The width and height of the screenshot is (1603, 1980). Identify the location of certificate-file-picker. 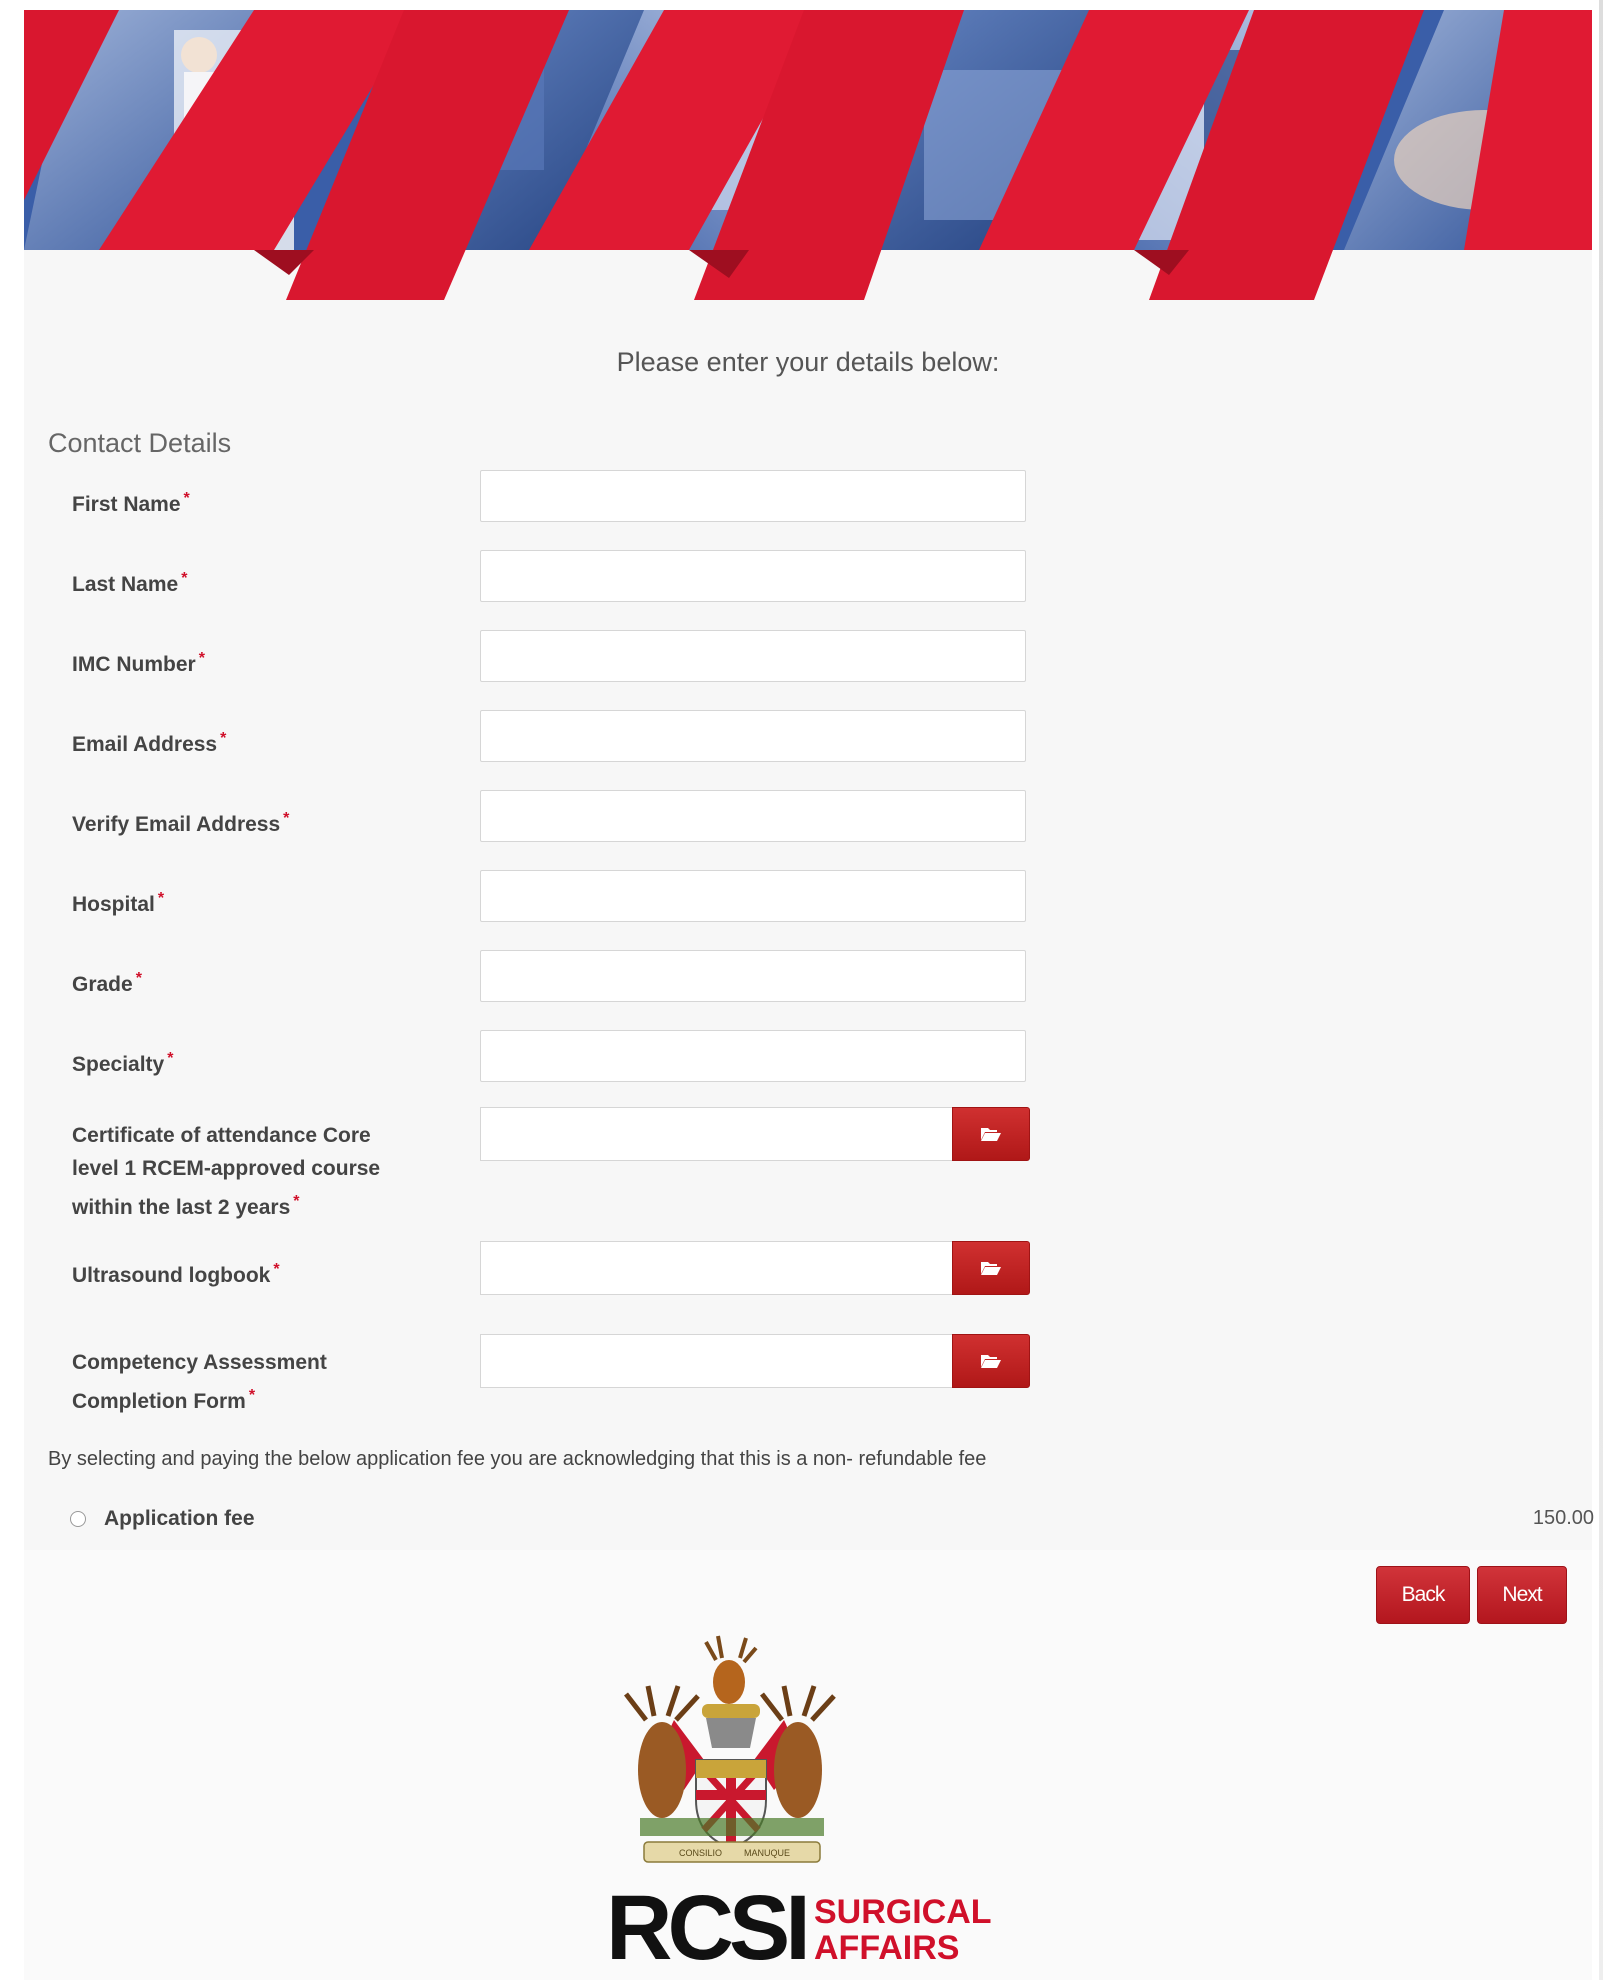
(755, 1134).